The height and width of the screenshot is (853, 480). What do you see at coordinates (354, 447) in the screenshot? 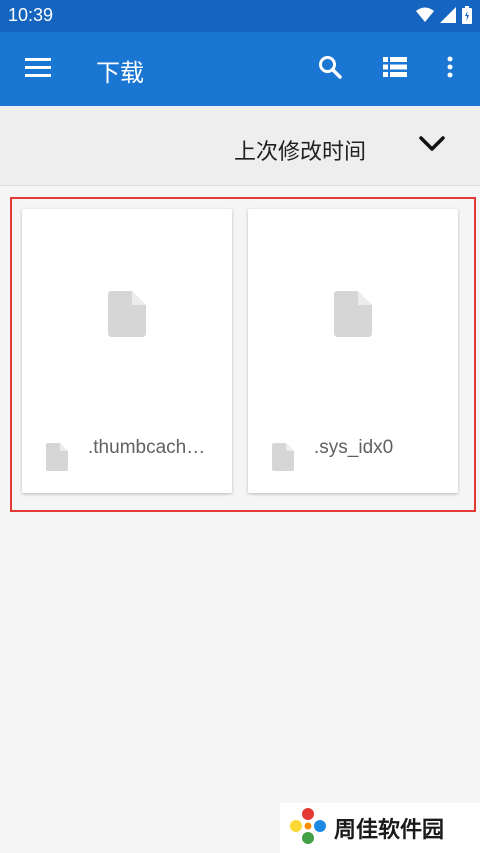
I see `file-name: .sys_idx0` at bounding box center [354, 447].